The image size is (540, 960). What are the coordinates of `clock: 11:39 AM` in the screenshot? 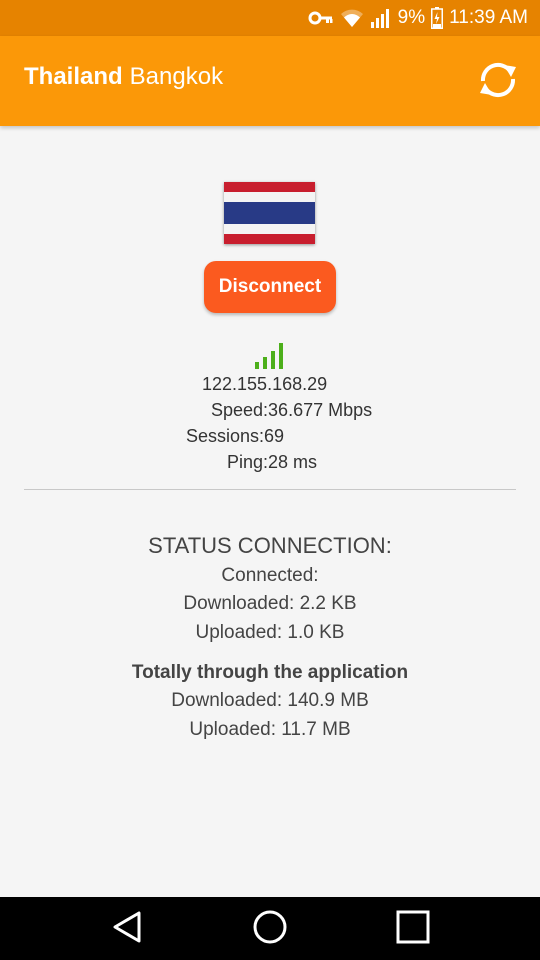 It's located at (488, 17).